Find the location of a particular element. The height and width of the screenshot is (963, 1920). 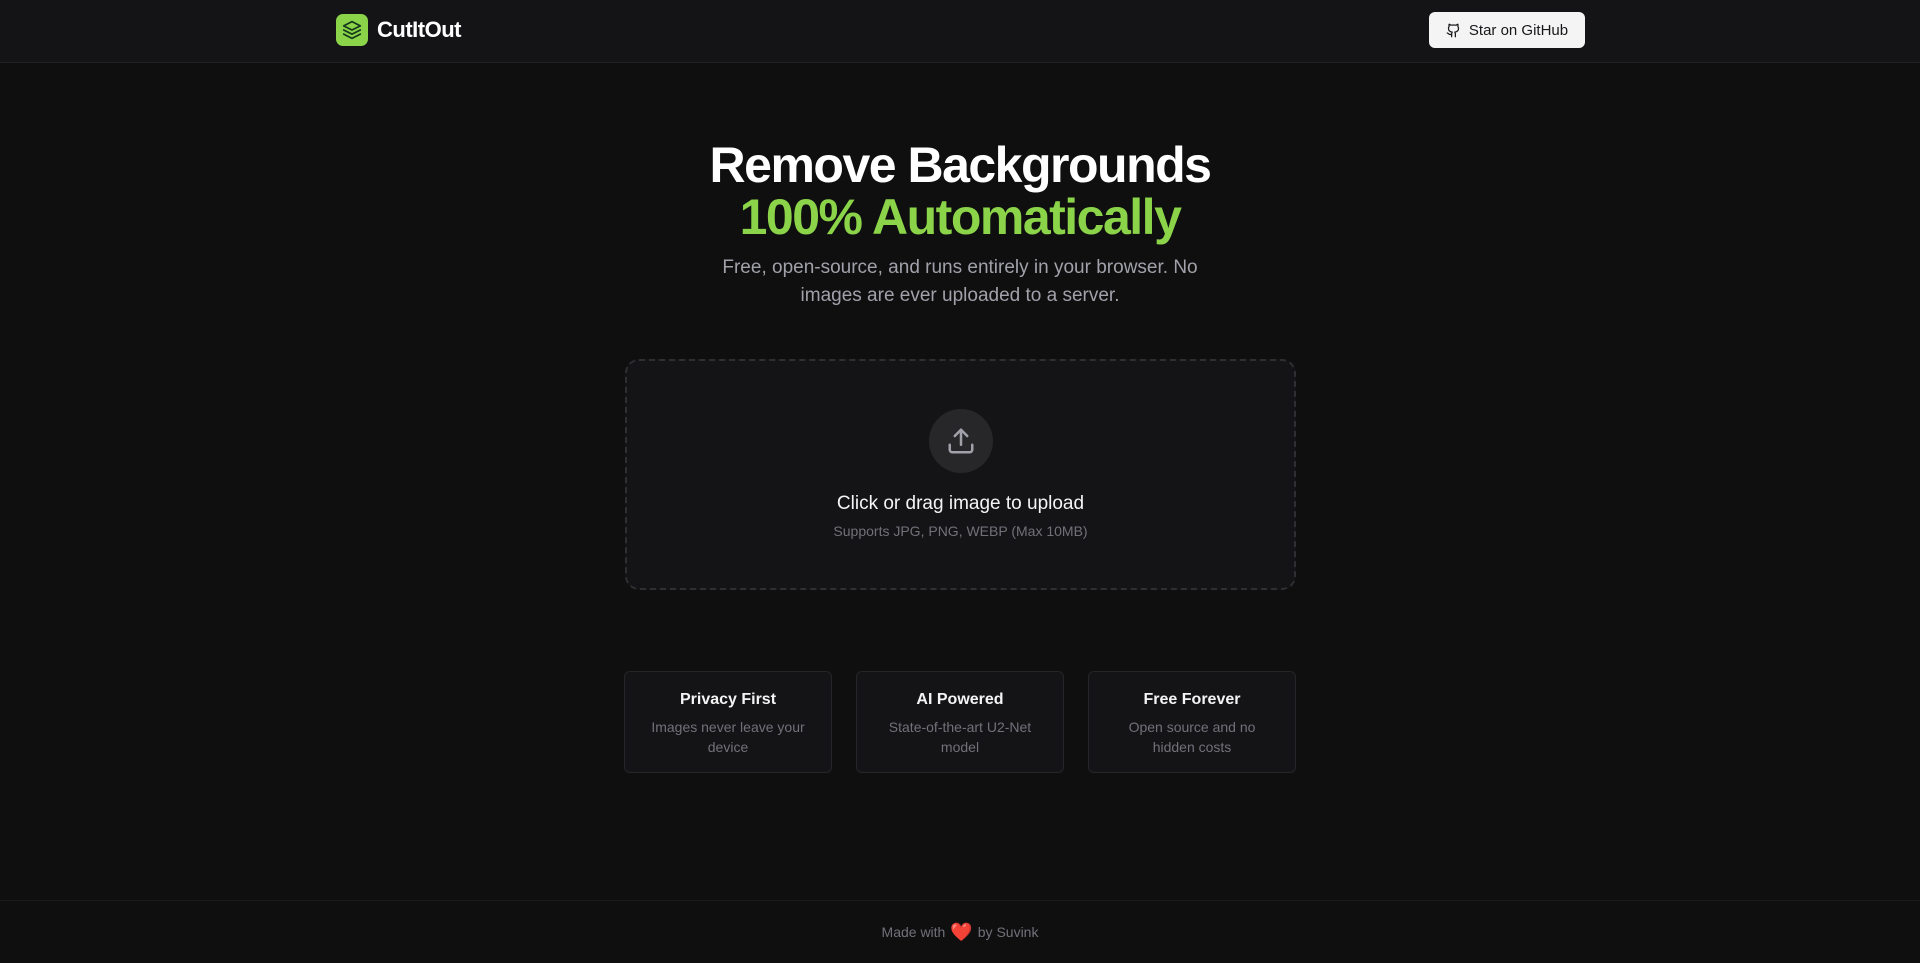

hero-title-line1: Remove Backgrounds is located at coordinates (960, 165).